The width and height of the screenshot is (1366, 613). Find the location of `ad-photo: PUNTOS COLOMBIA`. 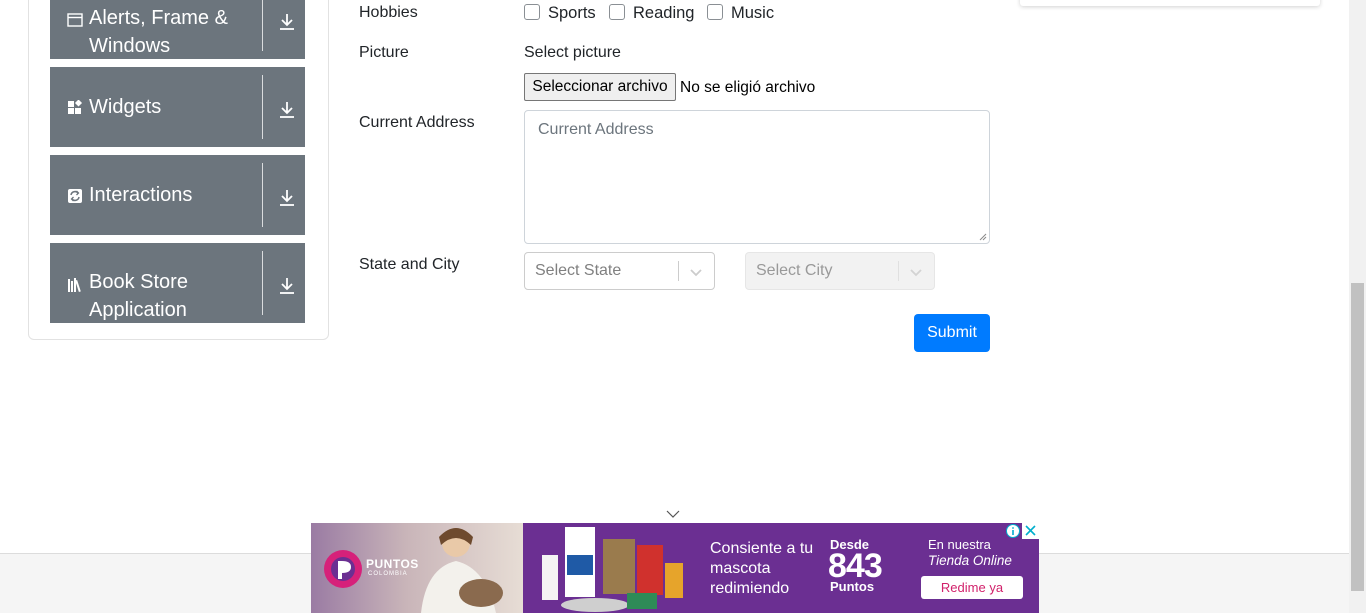

ad-photo: PUNTOS COLOMBIA is located at coordinates (417, 568).